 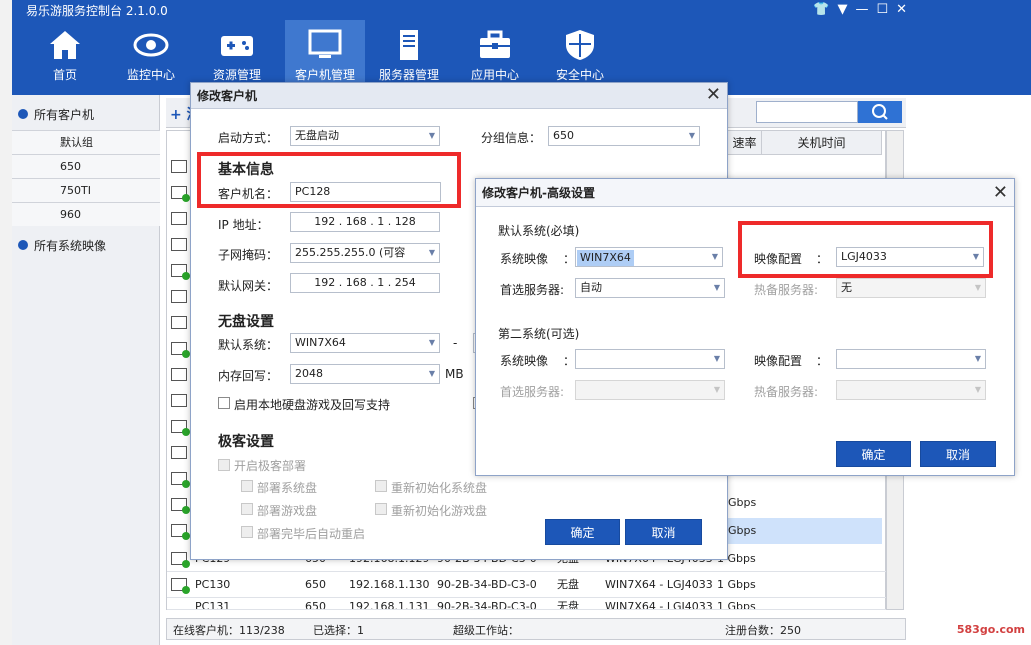 I want to click on auto-restart-checkbox, so click(x=247, y=532).